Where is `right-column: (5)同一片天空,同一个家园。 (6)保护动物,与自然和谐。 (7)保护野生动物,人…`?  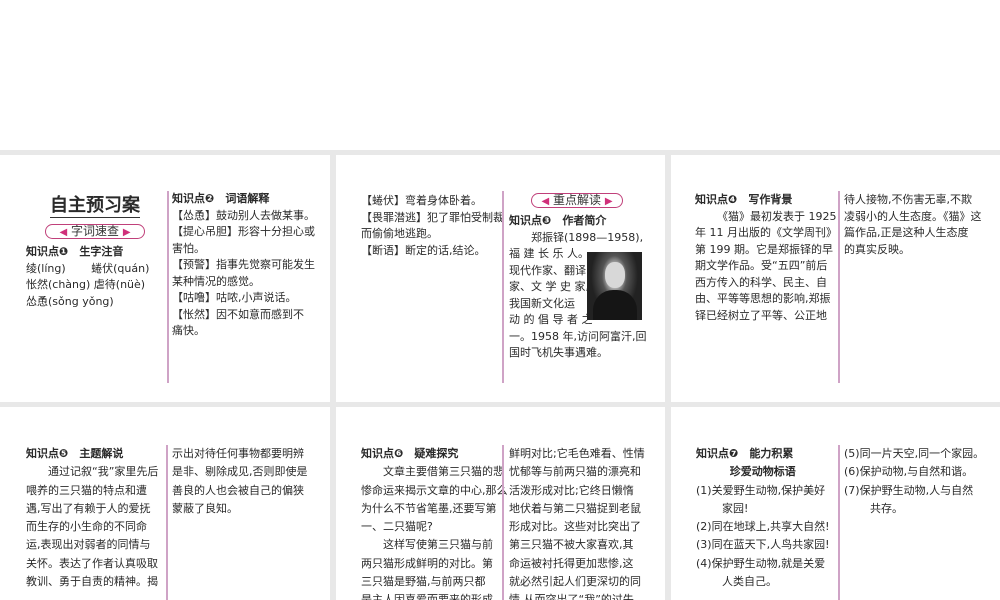
right-column: (5)同一片天空,同一个家园。 (6)保护动物,与自然和谐。 (7)保护野生动物,人… is located at coordinates (914, 481).